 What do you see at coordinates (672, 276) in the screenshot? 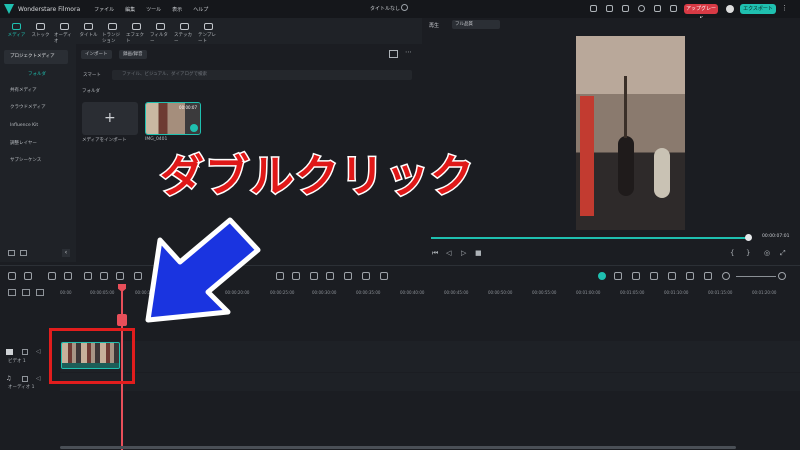
I see `caption-icon` at bounding box center [672, 276].